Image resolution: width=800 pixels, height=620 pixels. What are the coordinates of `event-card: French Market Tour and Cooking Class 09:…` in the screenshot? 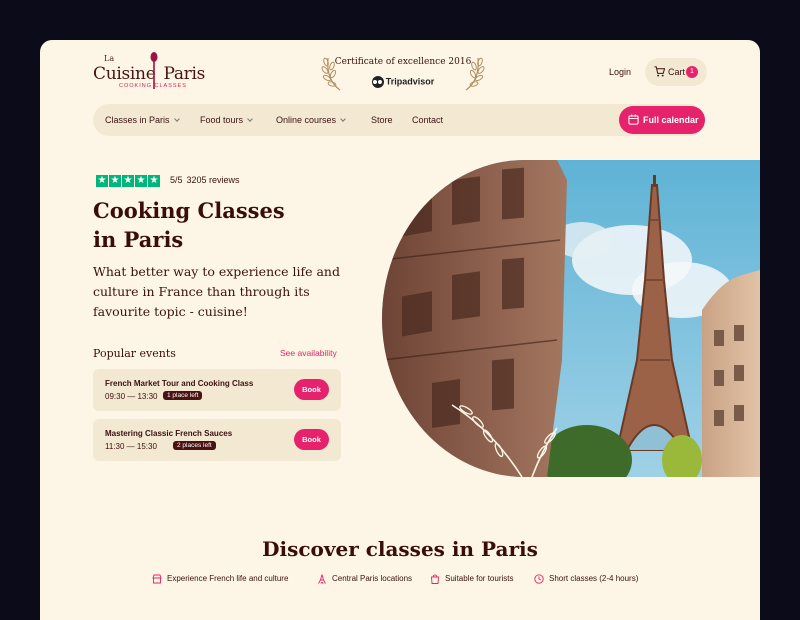 It's located at (217, 390).